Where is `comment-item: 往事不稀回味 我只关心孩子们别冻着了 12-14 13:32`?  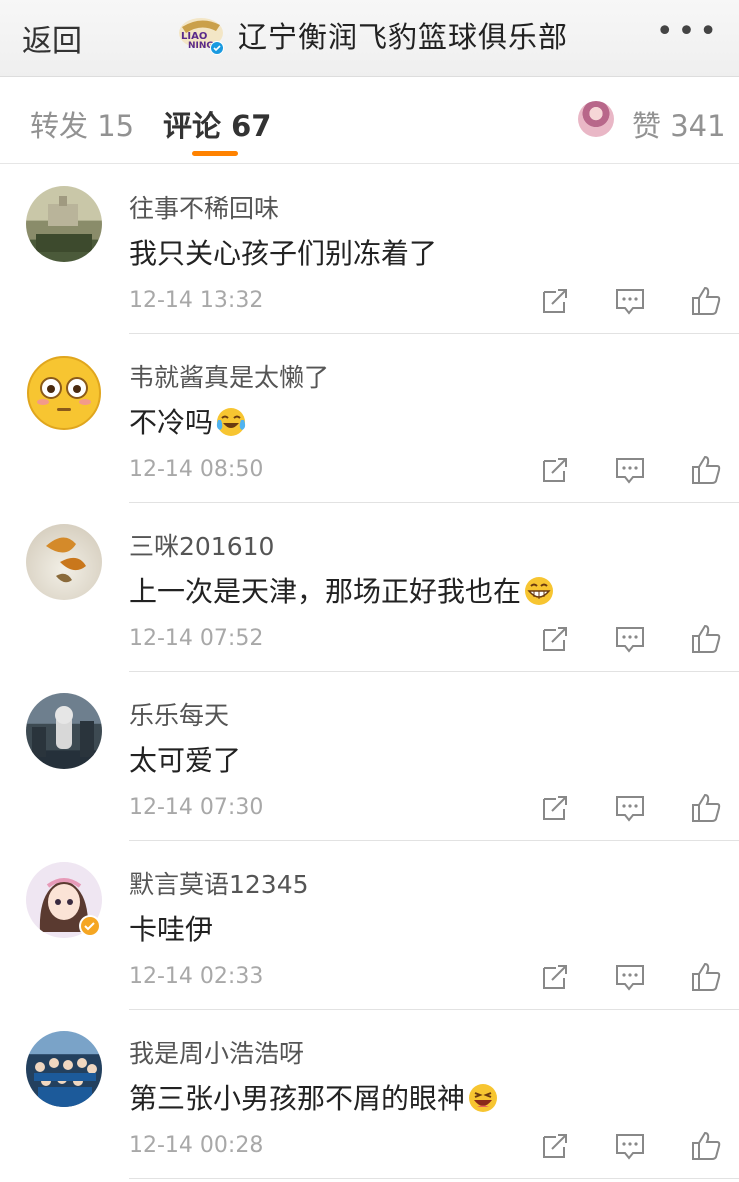 comment-item: 往事不稀回味 我只关心孩子们别冻着了 12-14 13:32 is located at coordinates (369, 250).